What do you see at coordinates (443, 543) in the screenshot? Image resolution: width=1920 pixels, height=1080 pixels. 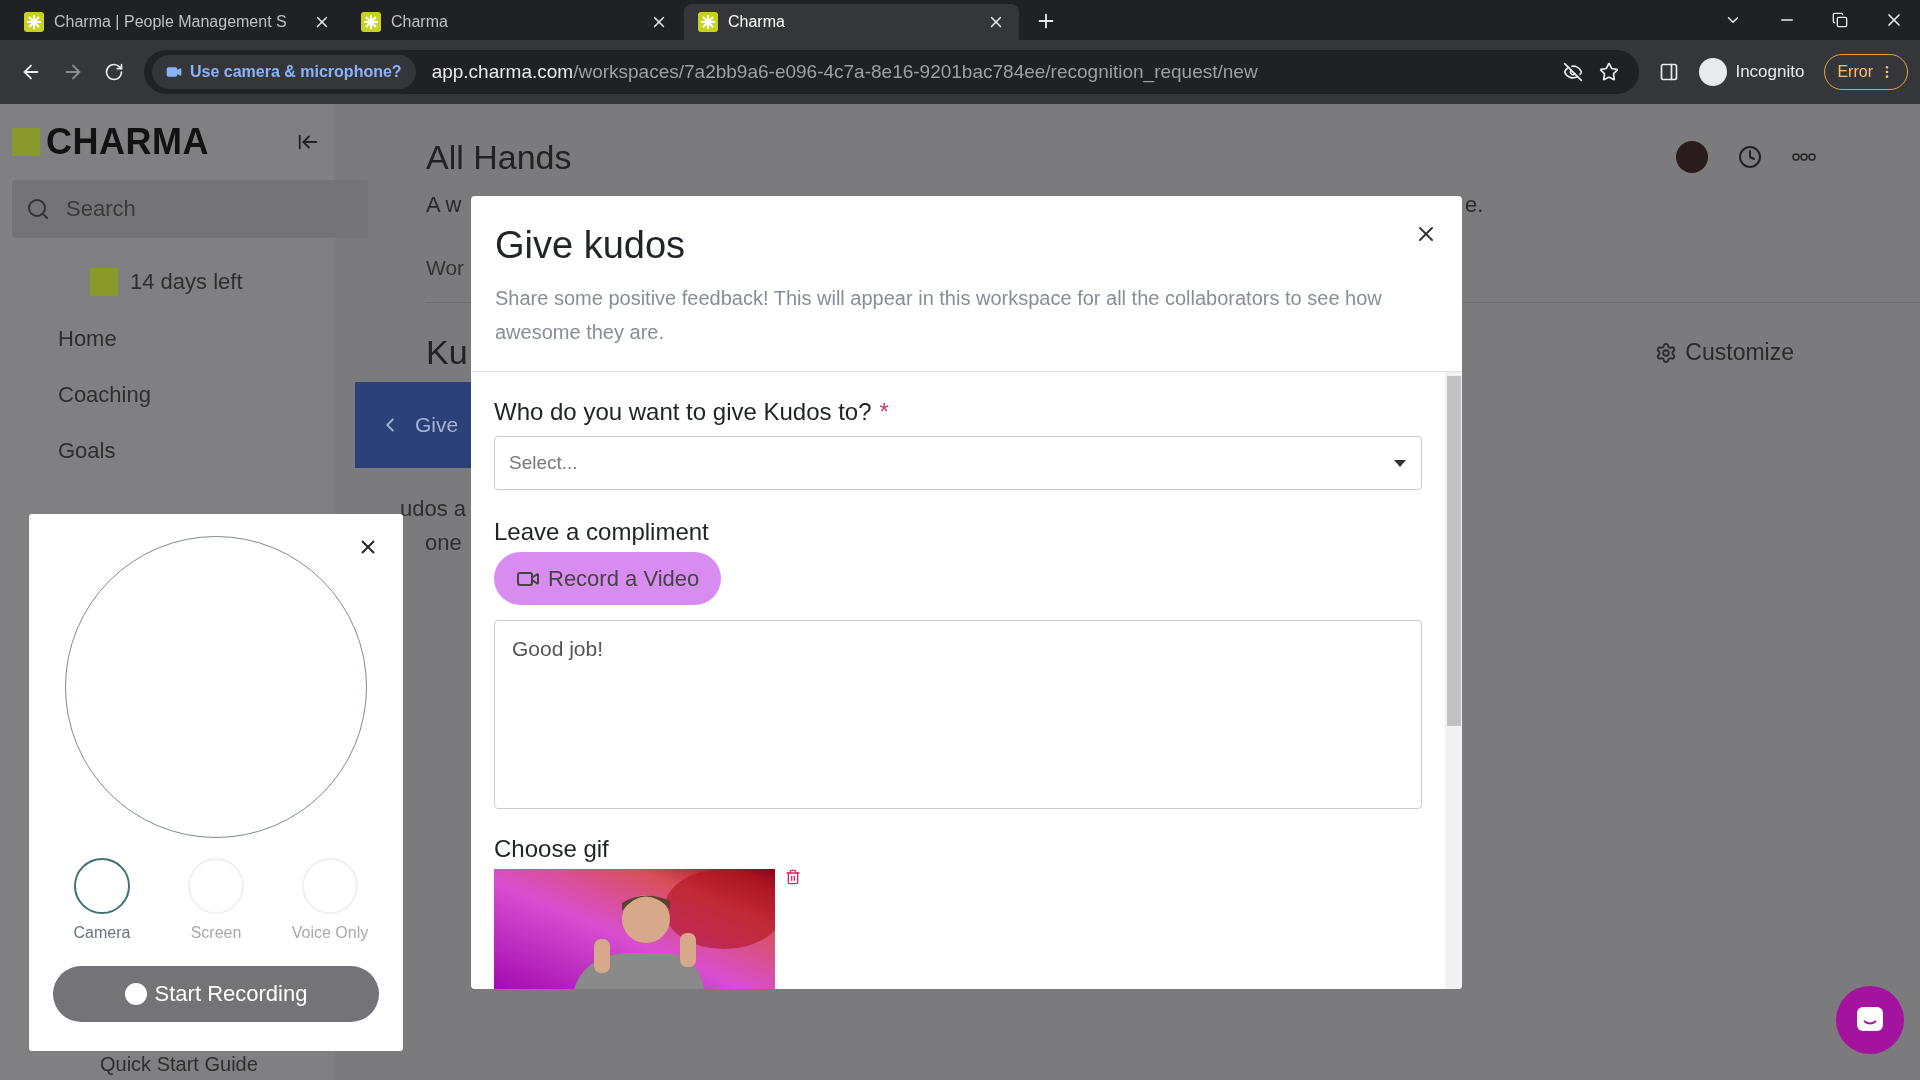 I see `body-text: one` at bounding box center [443, 543].